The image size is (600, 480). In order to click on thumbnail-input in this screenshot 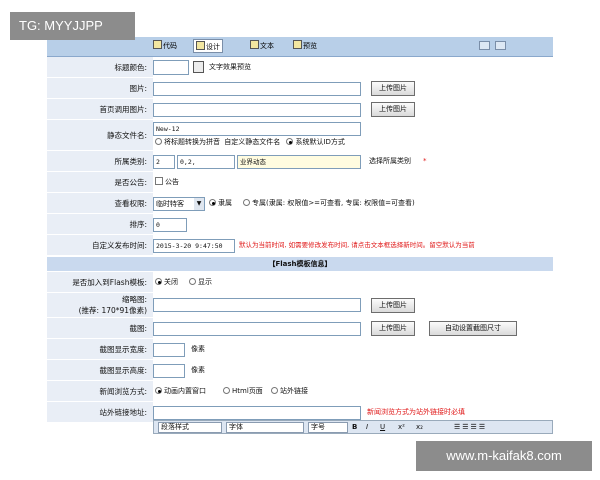, I will do `click(257, 305)`.